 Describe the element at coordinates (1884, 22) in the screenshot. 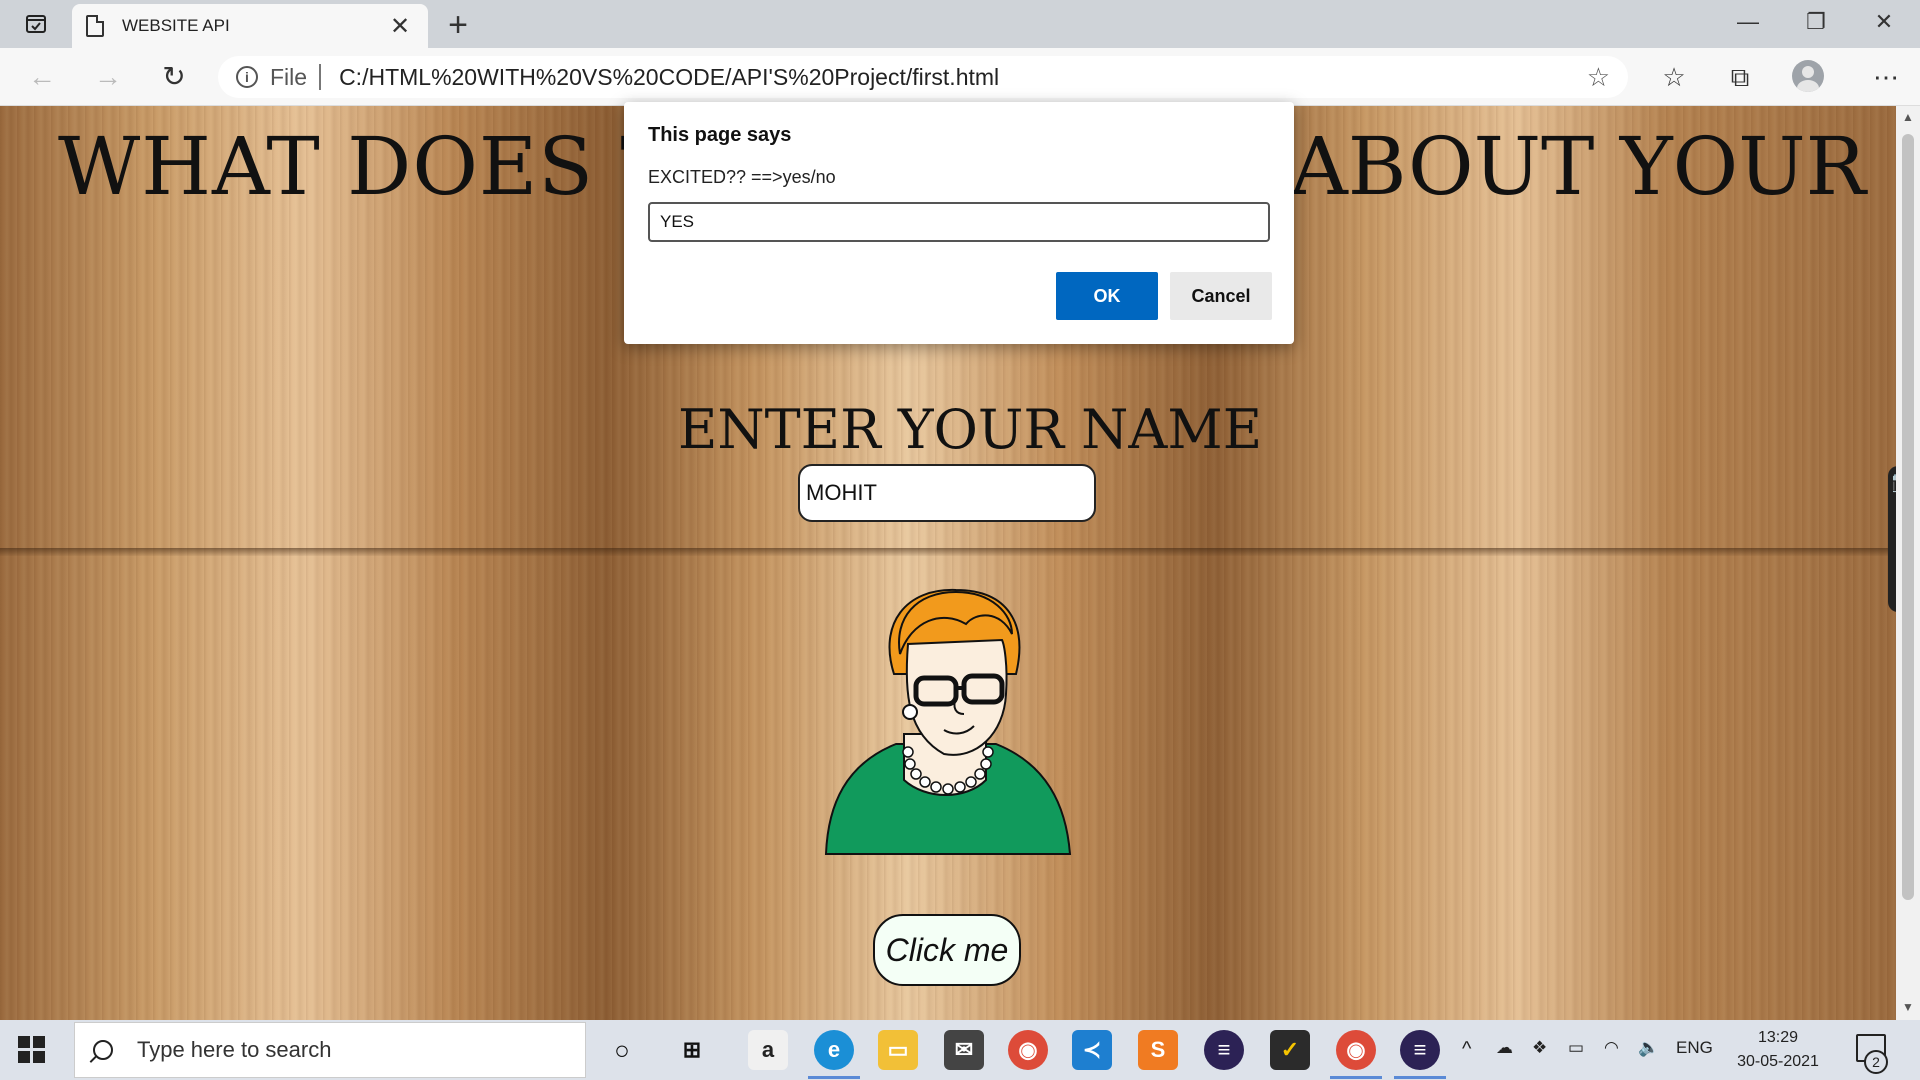

I see `close-window-icon: ✕` at that location.